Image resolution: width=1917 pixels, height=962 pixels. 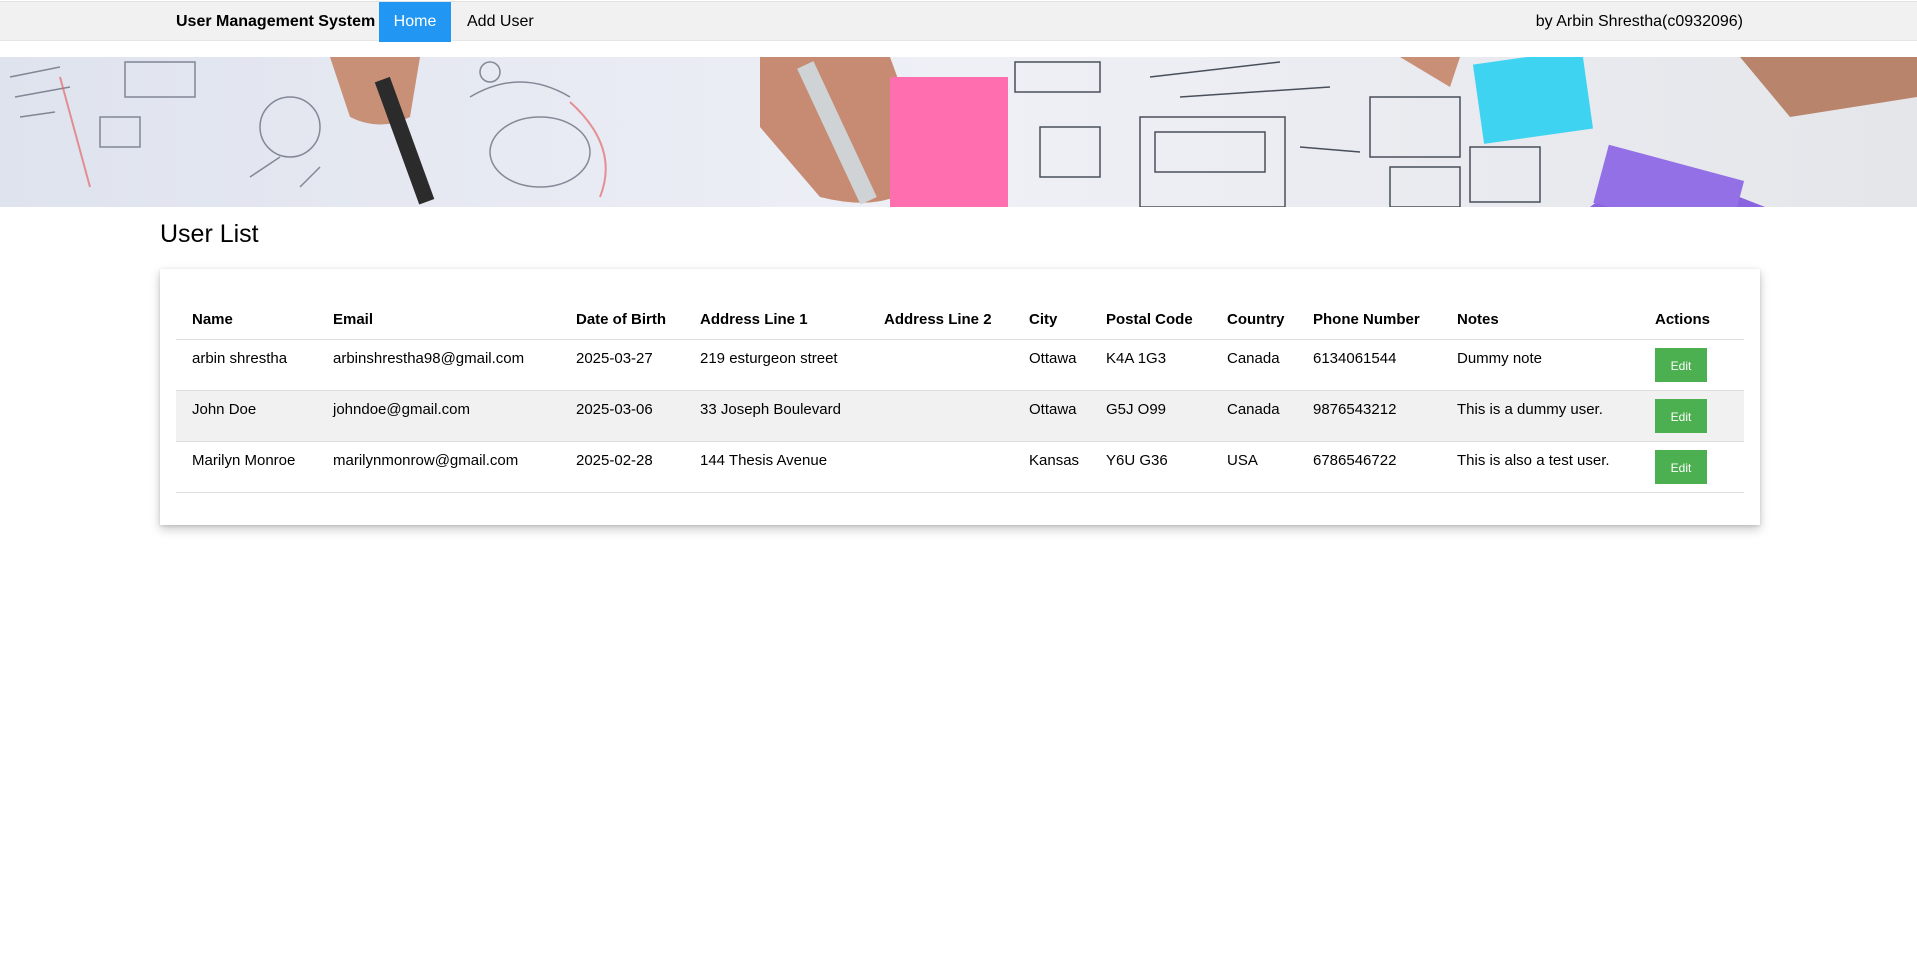 What do you see at coordinates (1540, 467) in the screenshot?
I see `cell-notes: This is also a test user.` at bounding box center [1540, 467].